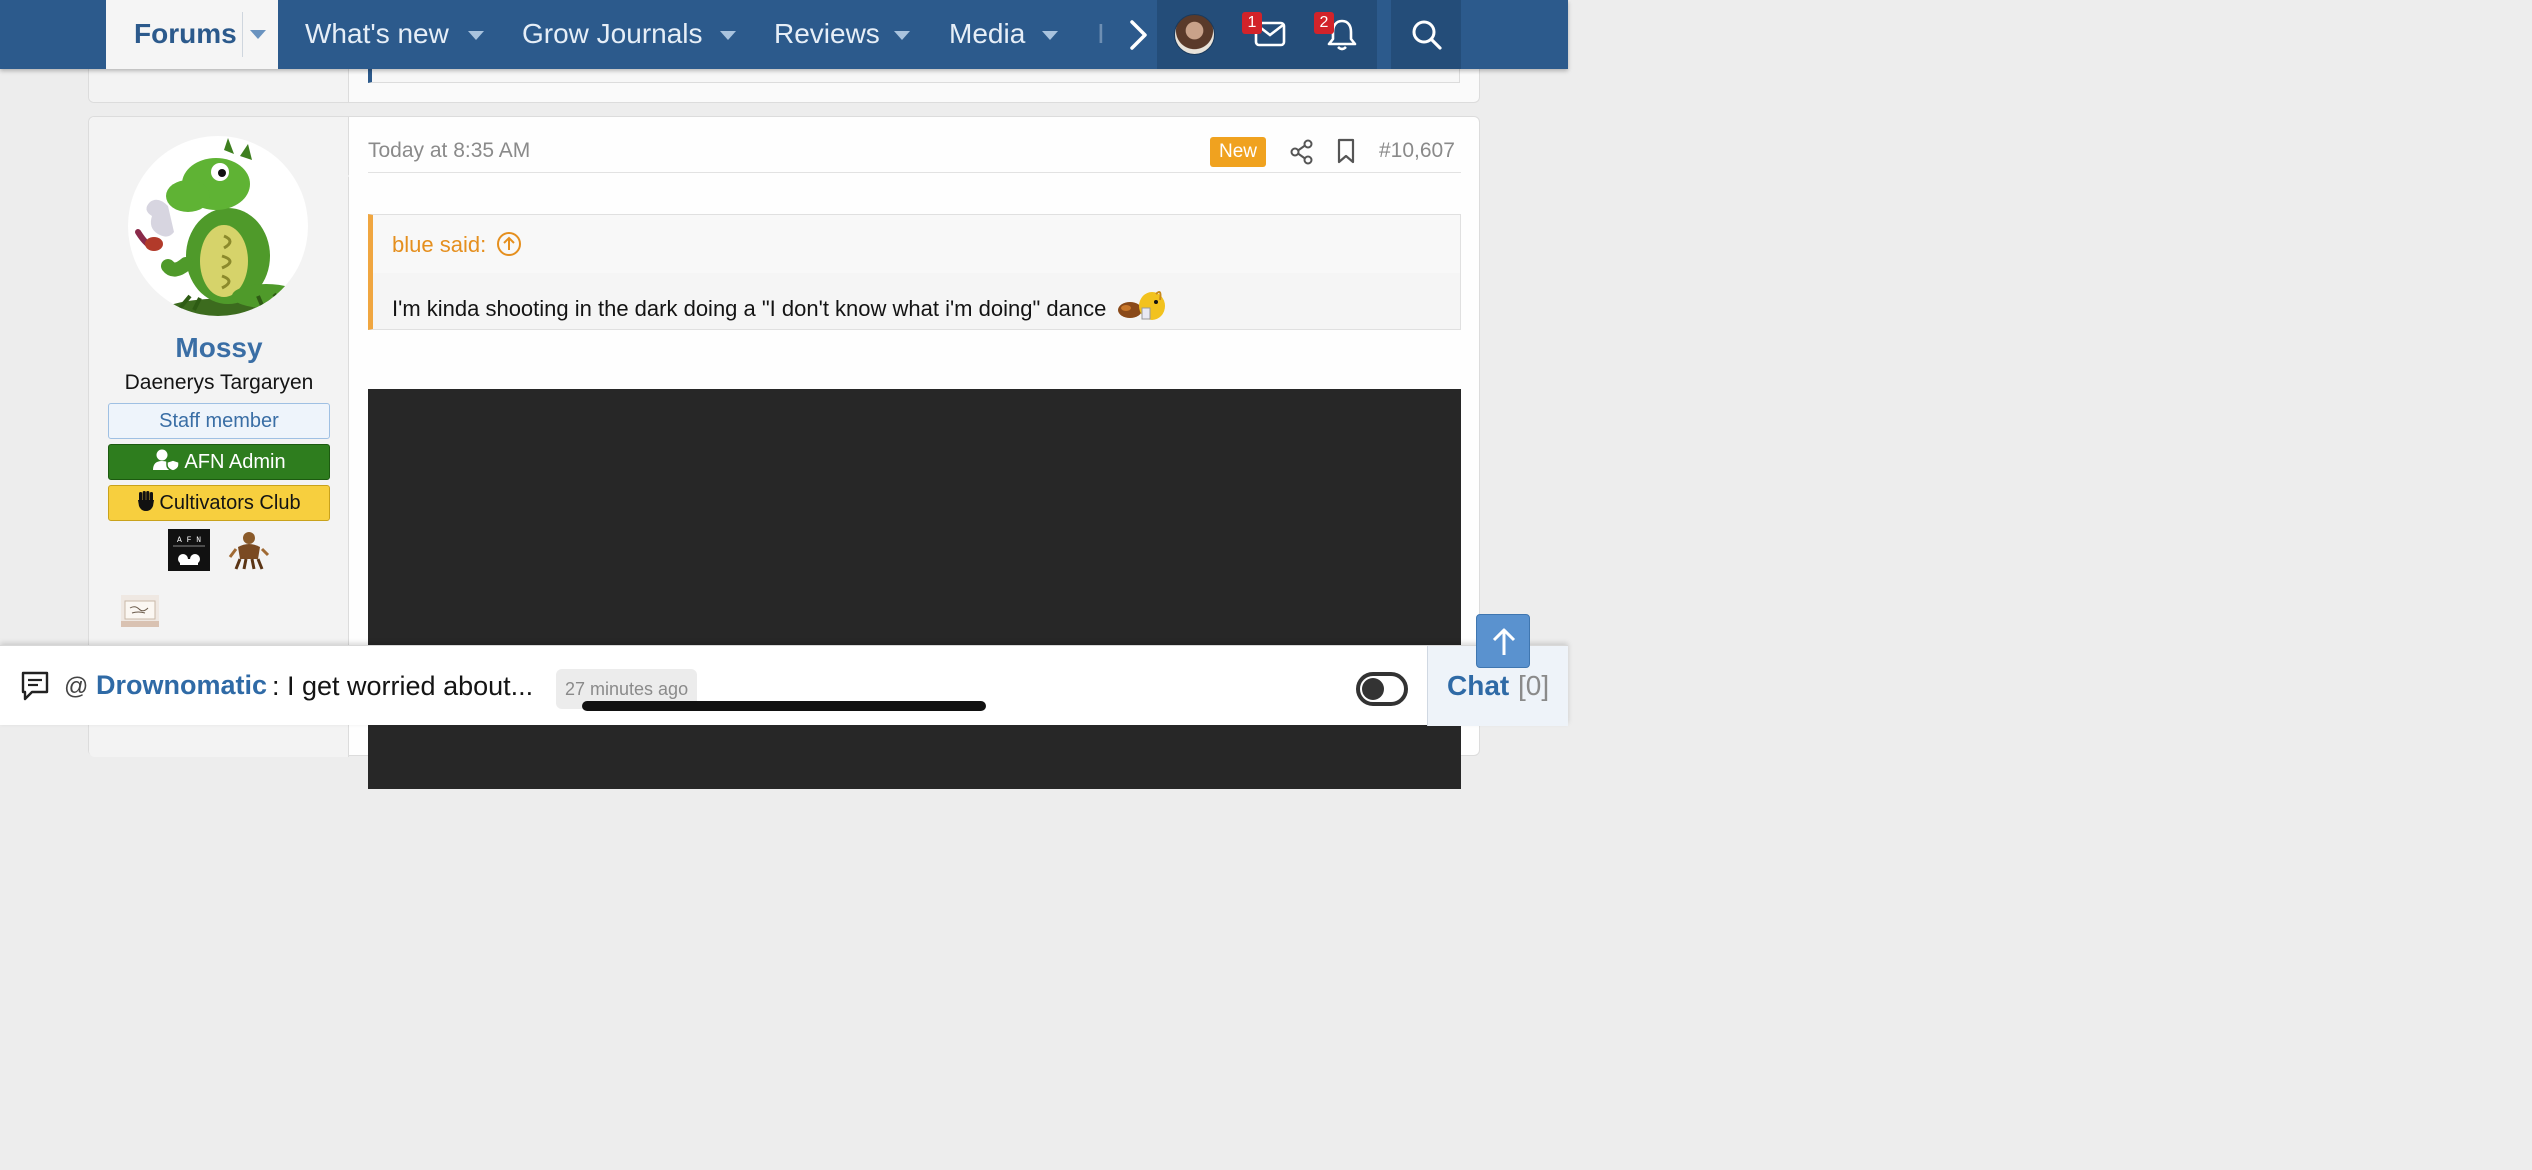 This screenshot has height=1170, width=2532. I want to click on warrior-figure-image, so click(249, 551).